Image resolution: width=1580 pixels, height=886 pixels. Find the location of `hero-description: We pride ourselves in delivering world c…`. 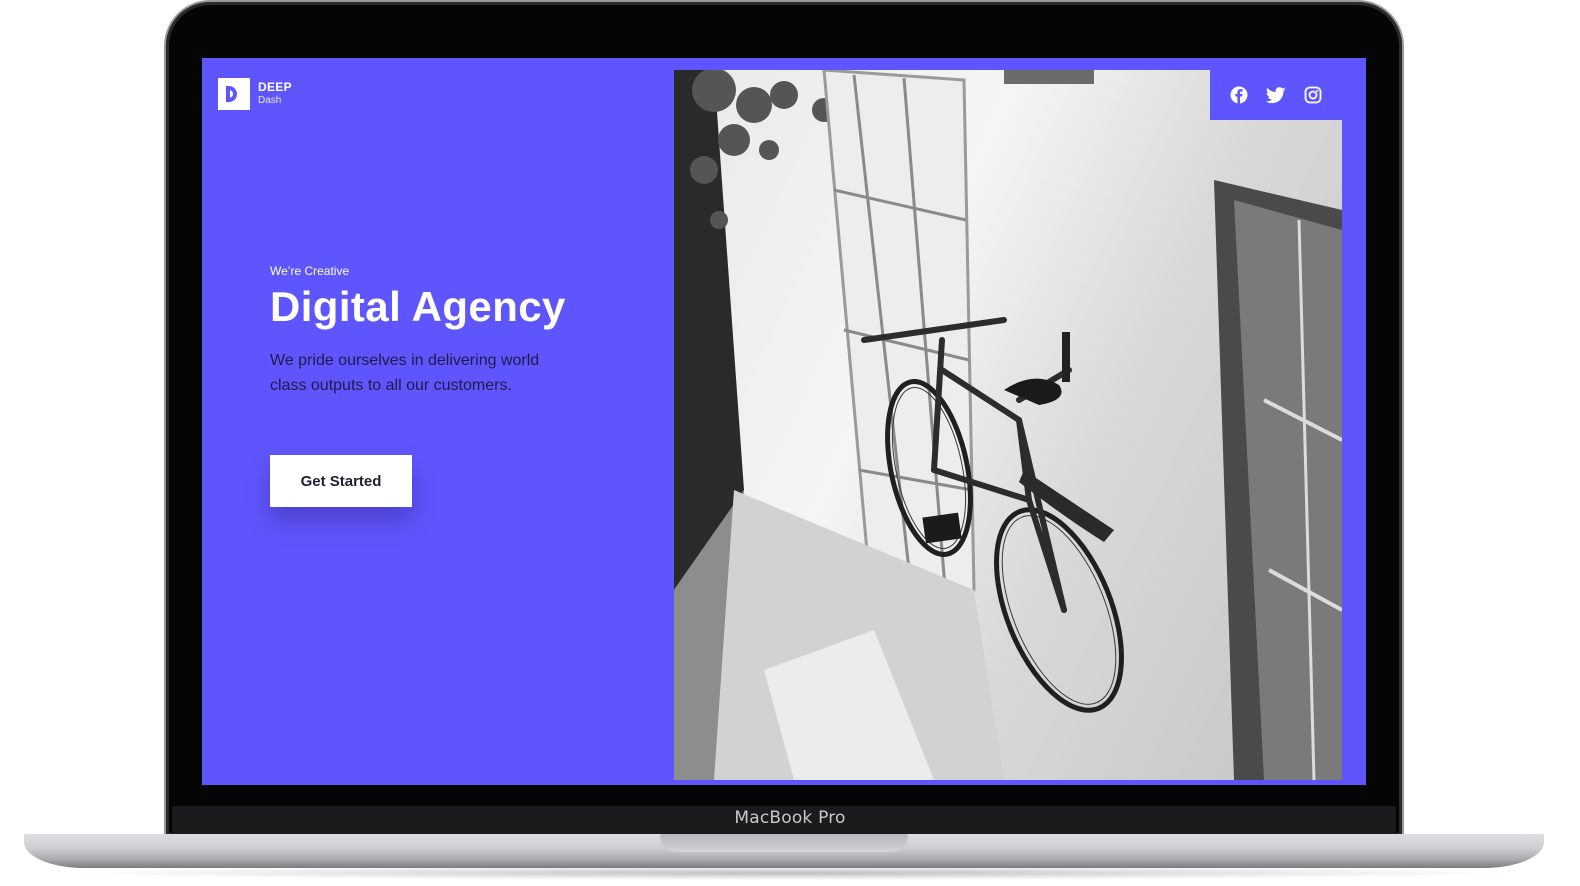

hero-description: We pride ourselves in delivering world c… is located at coordinates (405, 373).